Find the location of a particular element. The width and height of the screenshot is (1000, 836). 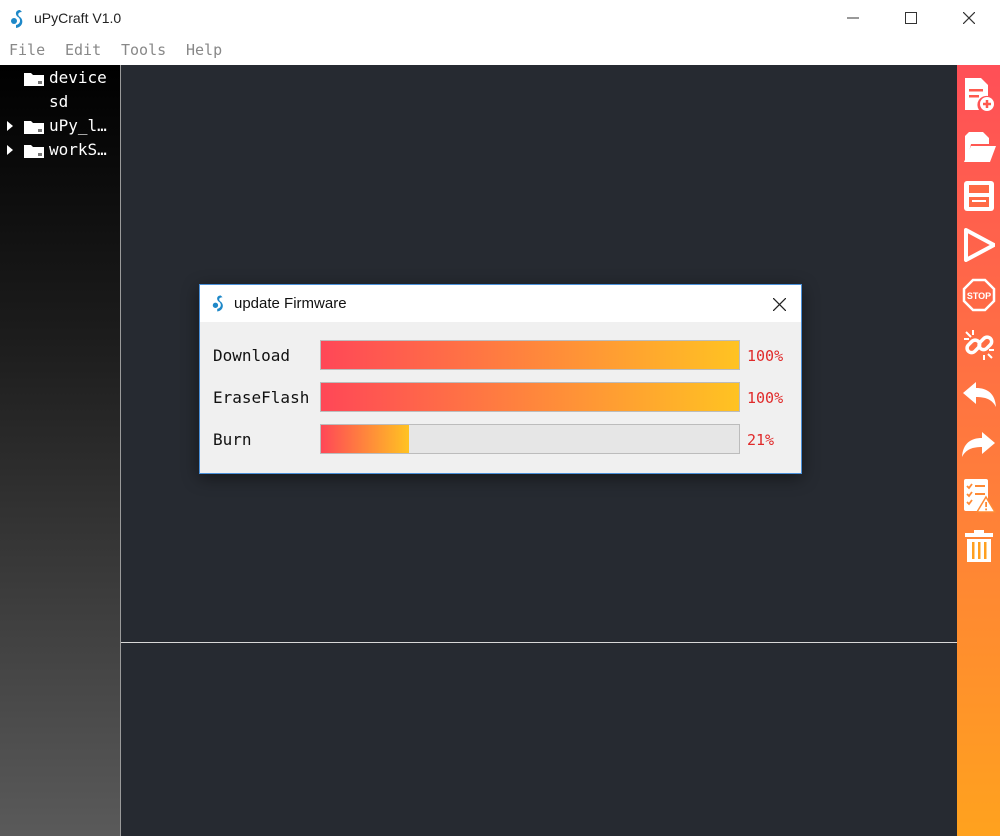

close-window-button is located at coordinates (969, 18).